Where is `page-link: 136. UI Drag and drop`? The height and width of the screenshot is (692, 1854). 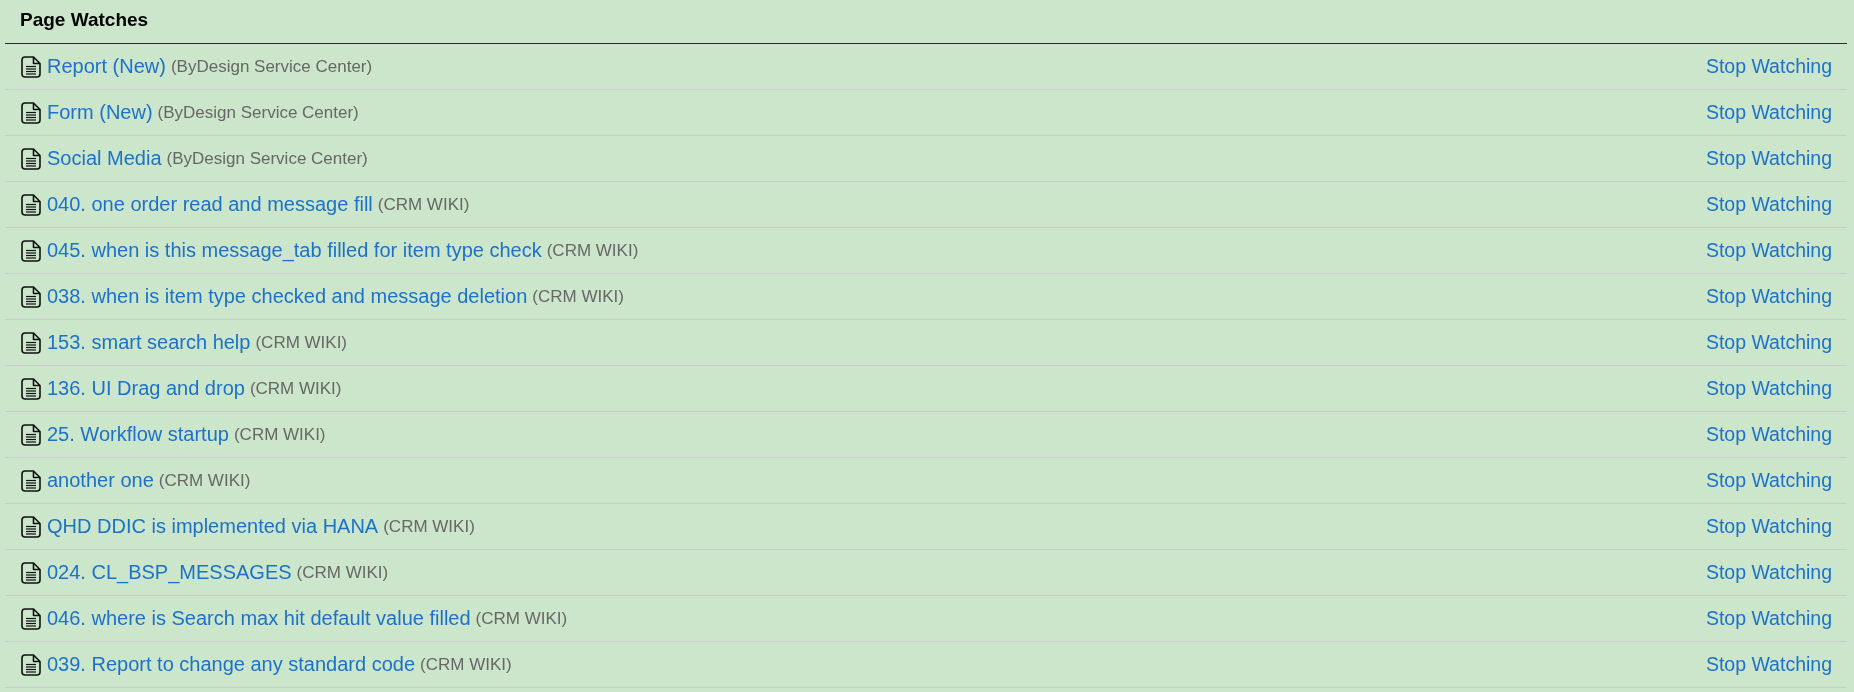
page-link: 136. UI Drag and drop is located at coordinates (146, 388).